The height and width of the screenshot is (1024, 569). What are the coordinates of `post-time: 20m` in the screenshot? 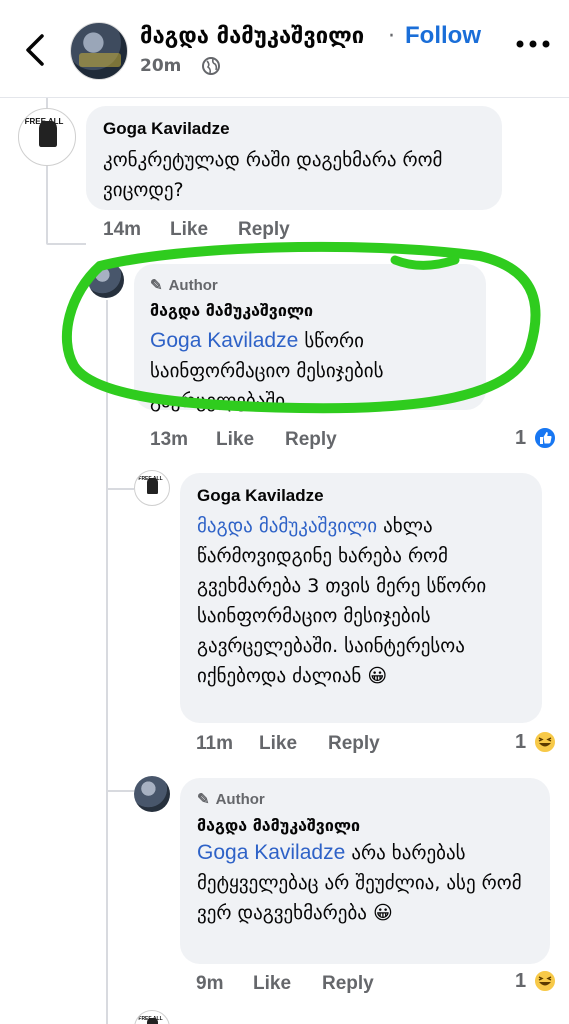 It's located at (160, 66).